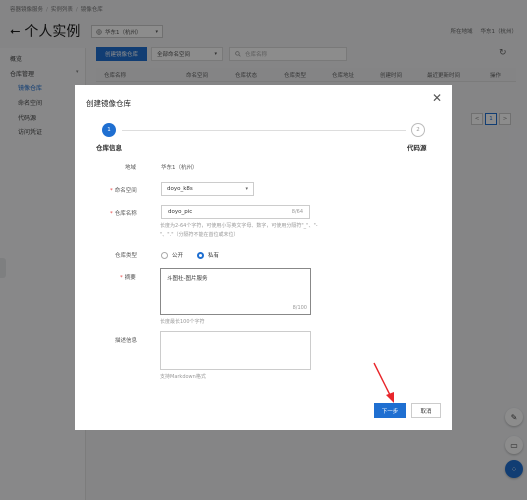  I want to click on summary-counter: 8/100, so click(299, 308).